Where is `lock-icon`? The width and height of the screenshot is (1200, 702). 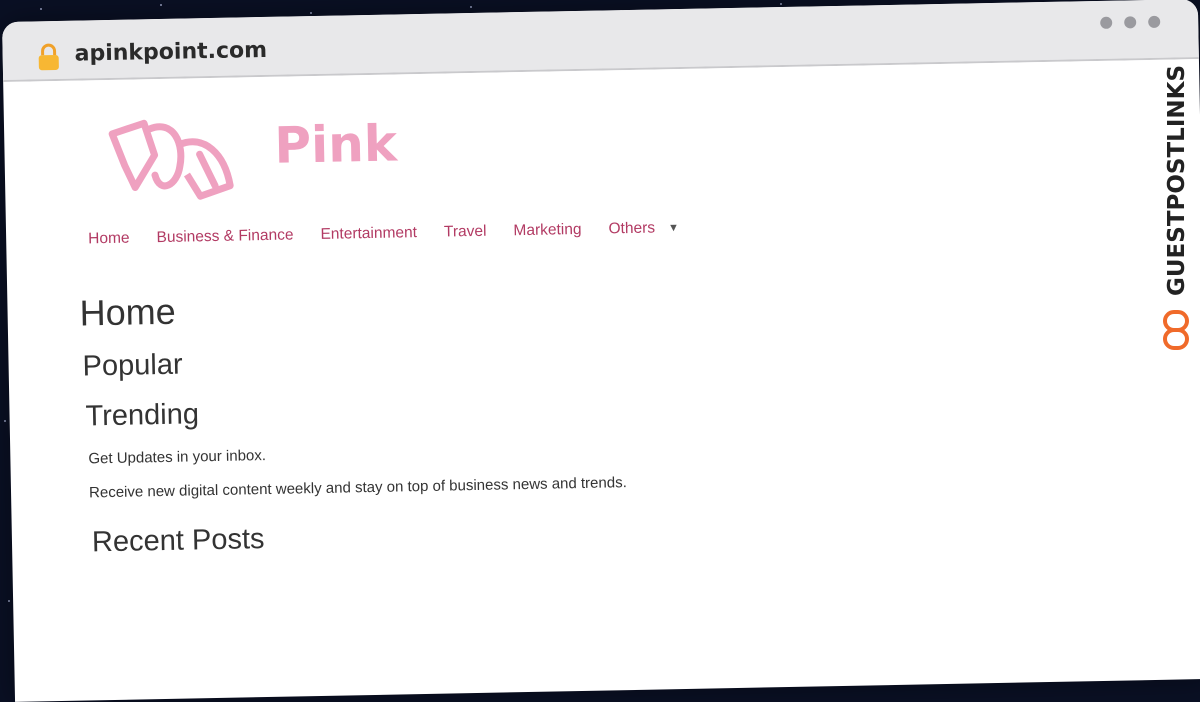
lock-icon is located at coordinates (48, 57).